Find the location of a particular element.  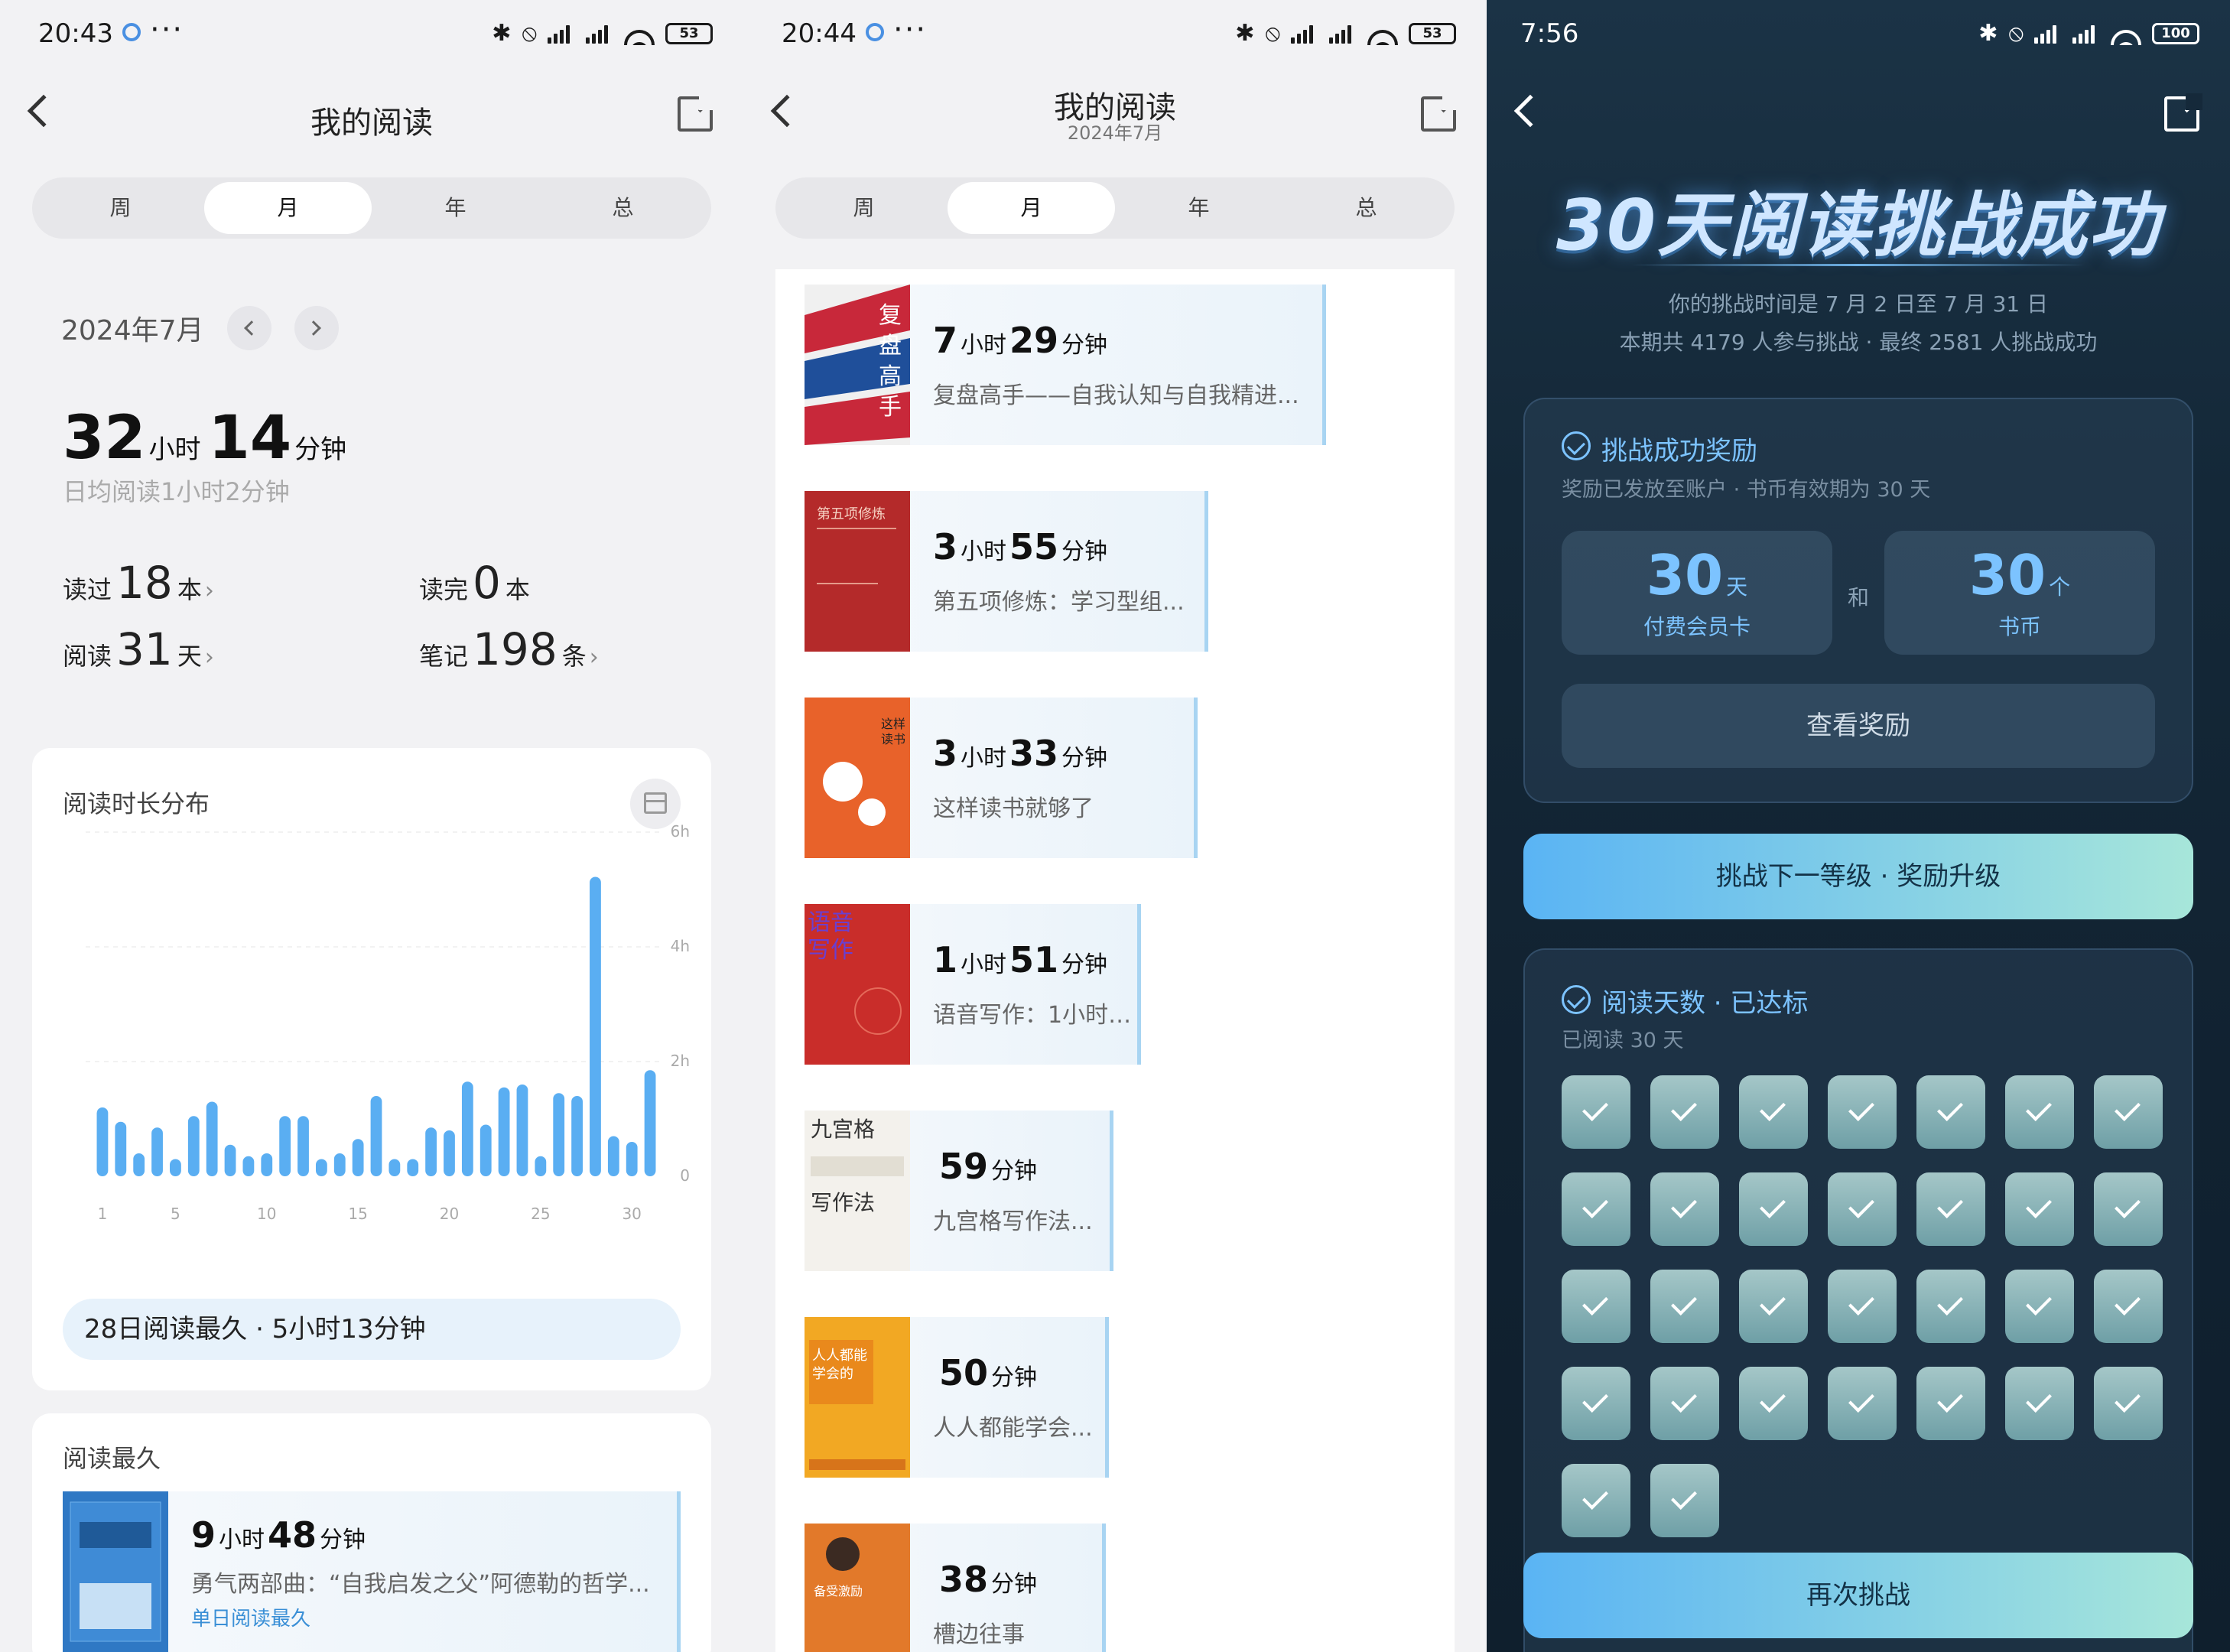

book-item: 这样 读书 3 小时 33 分钟 这样读书就够了 is located at coordinates (1002, 778).